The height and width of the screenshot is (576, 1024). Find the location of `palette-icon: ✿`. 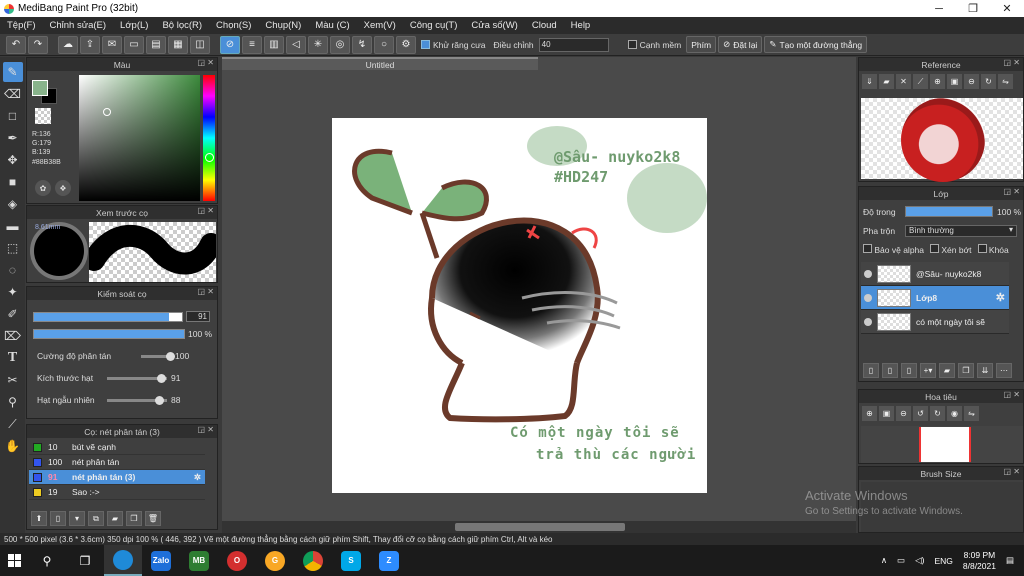

palette-icon: ✿ is located at coordinates (43, 188).